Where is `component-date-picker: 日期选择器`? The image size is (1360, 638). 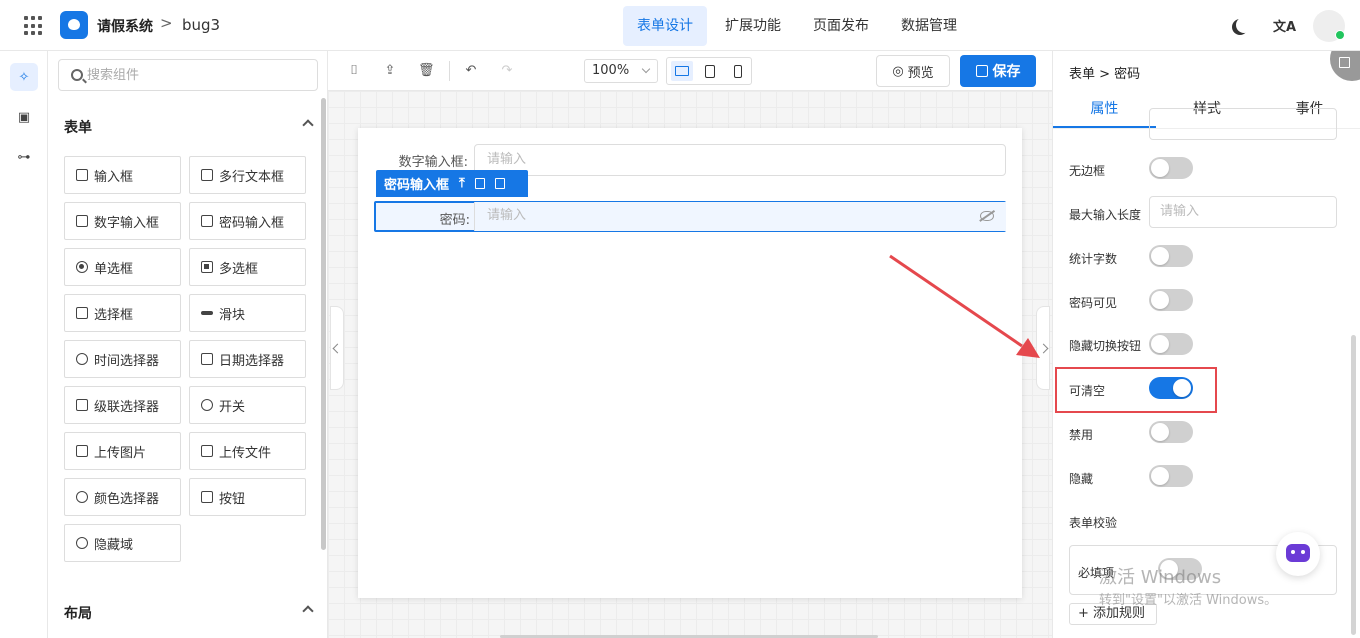 component-date-picker: 日期选择器 is located at coordinates (247, 359).